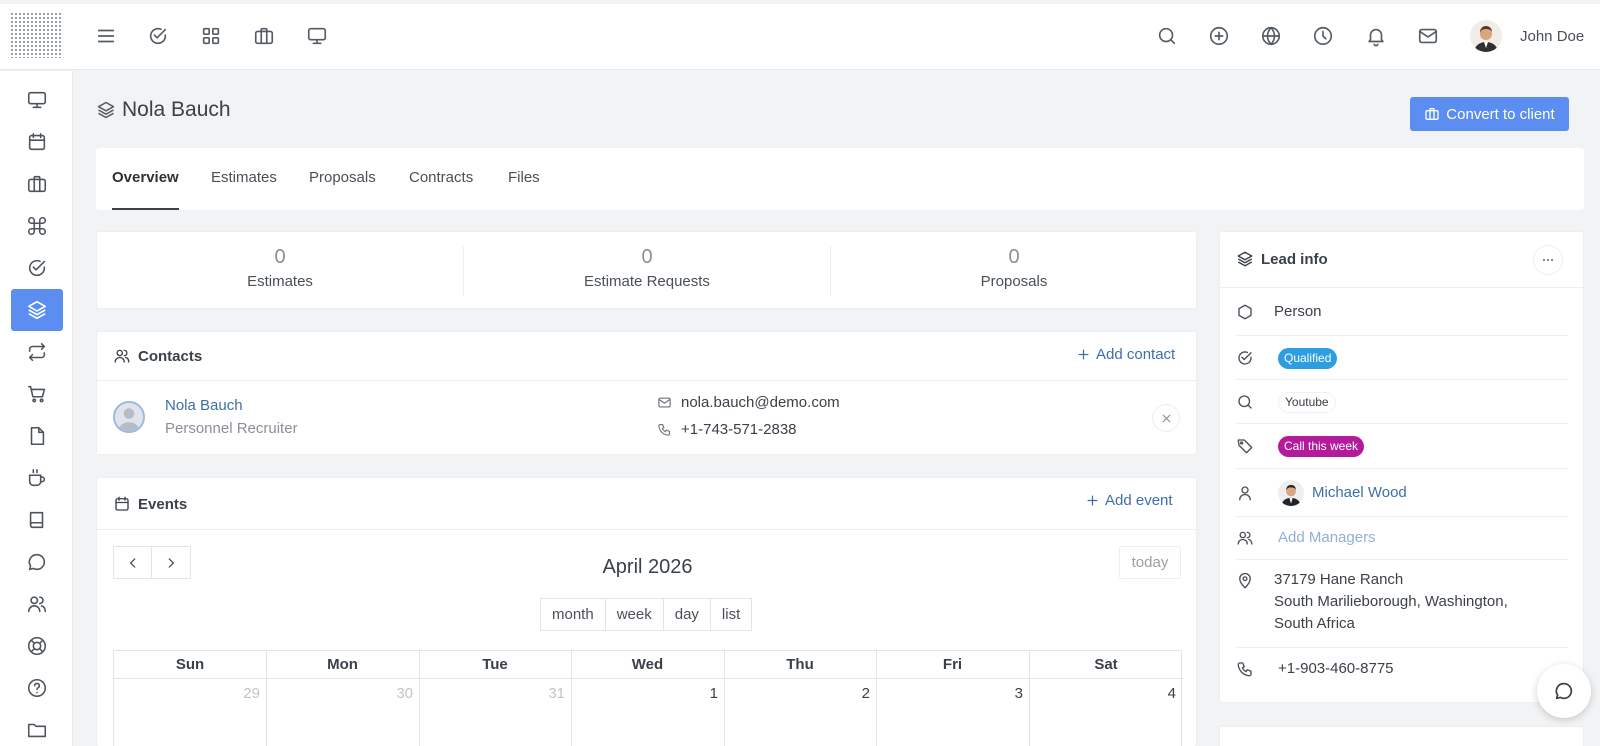  I want to click on lead-type: Person, so click(1298, 311).